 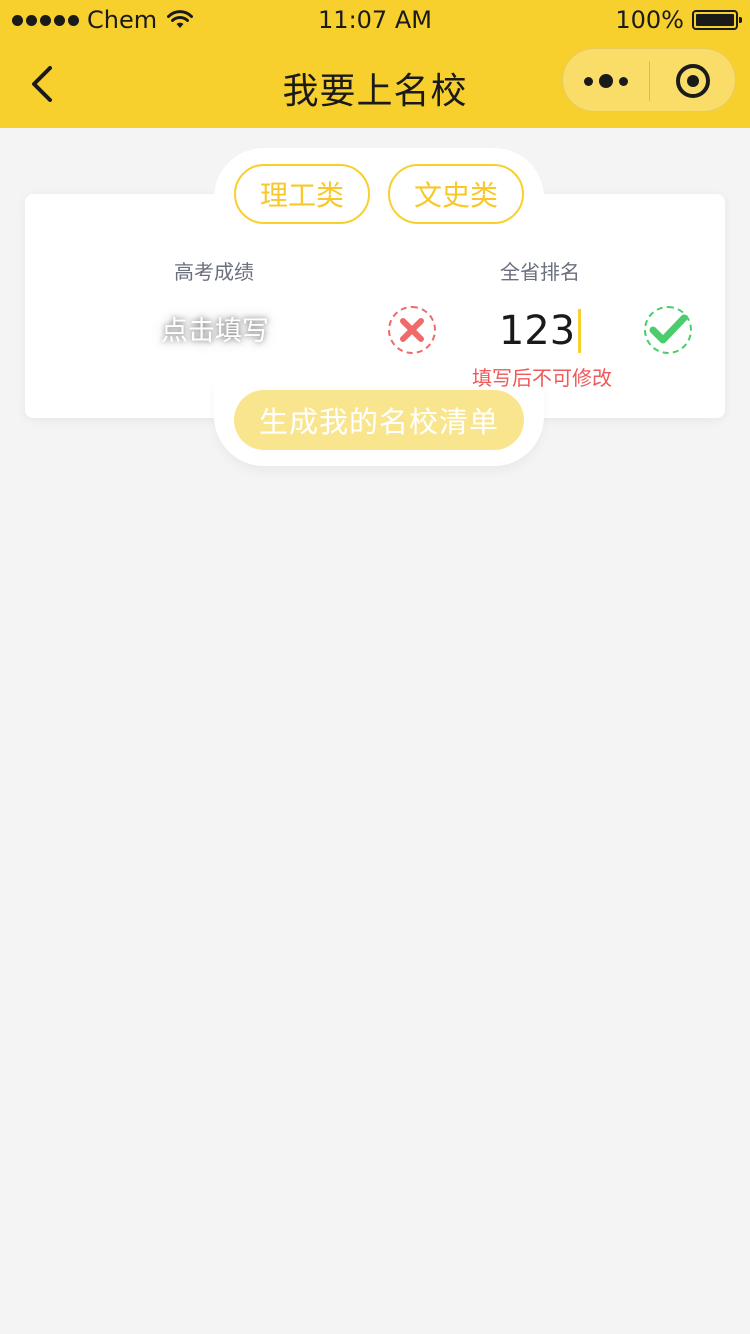 I want to click on more-button, so click(x=606, y=81).